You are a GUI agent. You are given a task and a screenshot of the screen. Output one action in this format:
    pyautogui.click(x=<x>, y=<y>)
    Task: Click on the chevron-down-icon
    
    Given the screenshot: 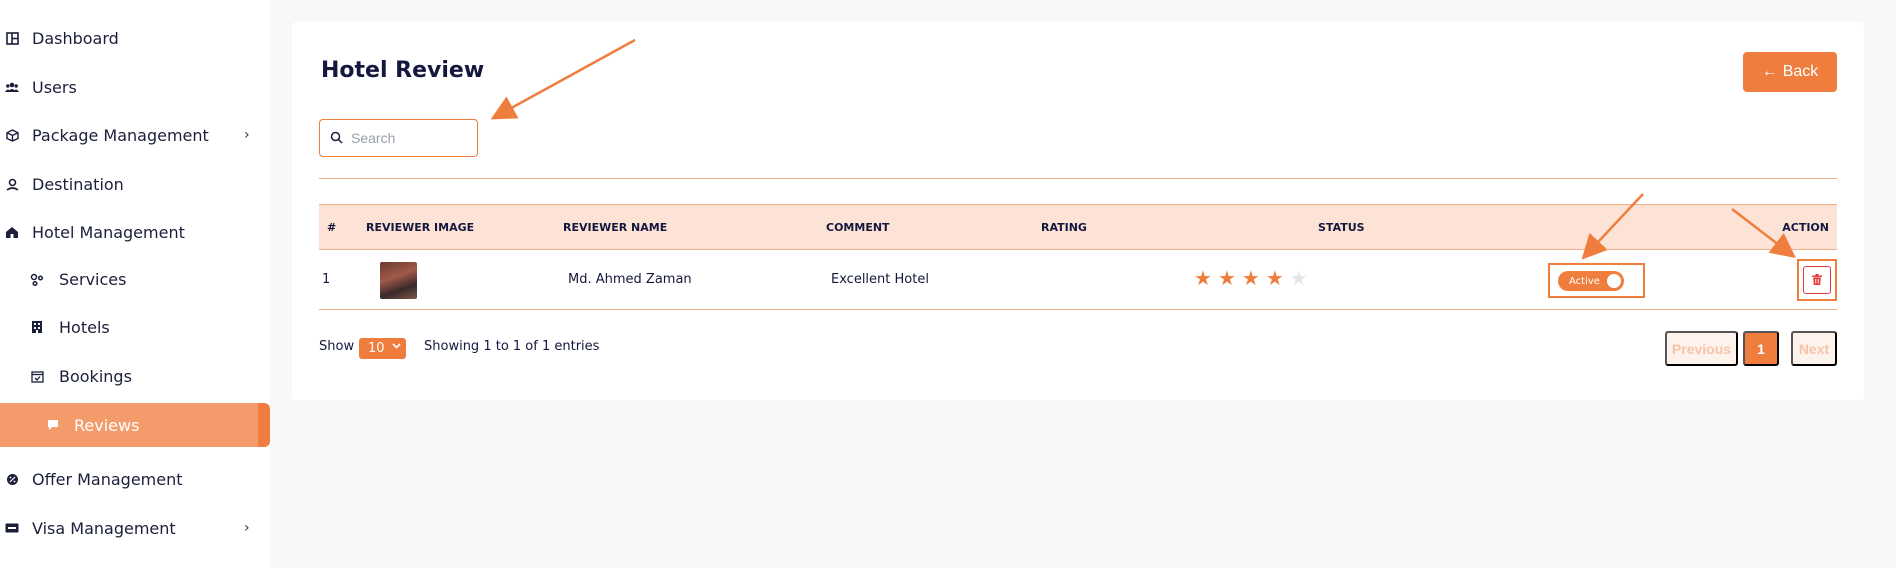 What is the action you would take?
    pyautogui.click(x=396, y=347)
    